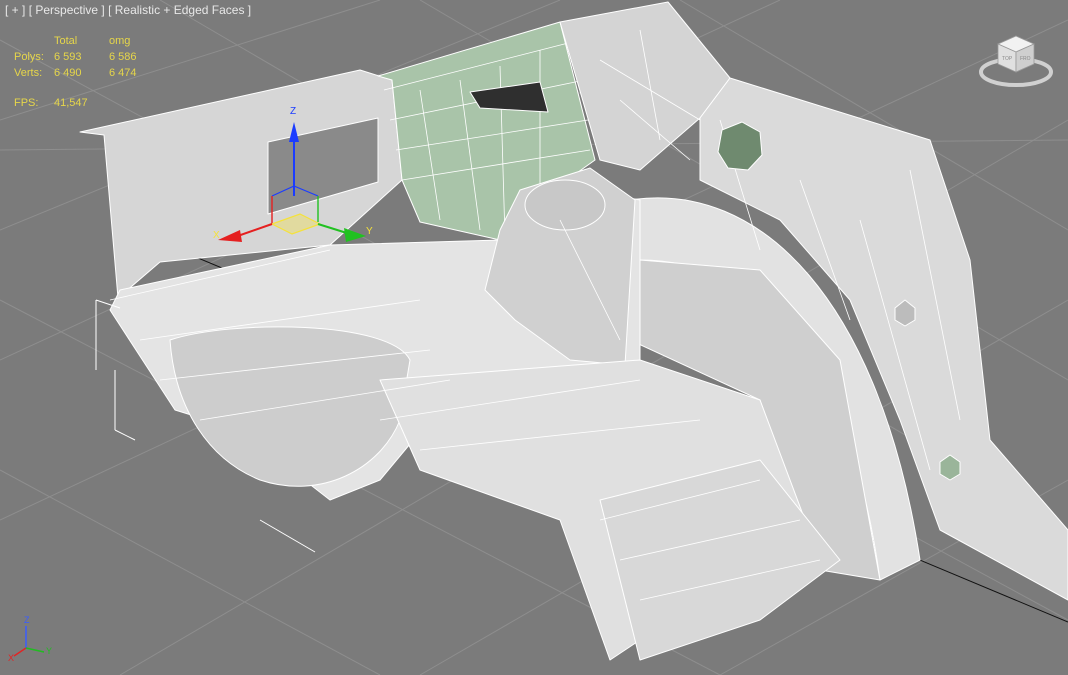 This screenshot has height=675, width=1068. I want to click on fps-readout: FPS: 41,547, so click(51, 103).